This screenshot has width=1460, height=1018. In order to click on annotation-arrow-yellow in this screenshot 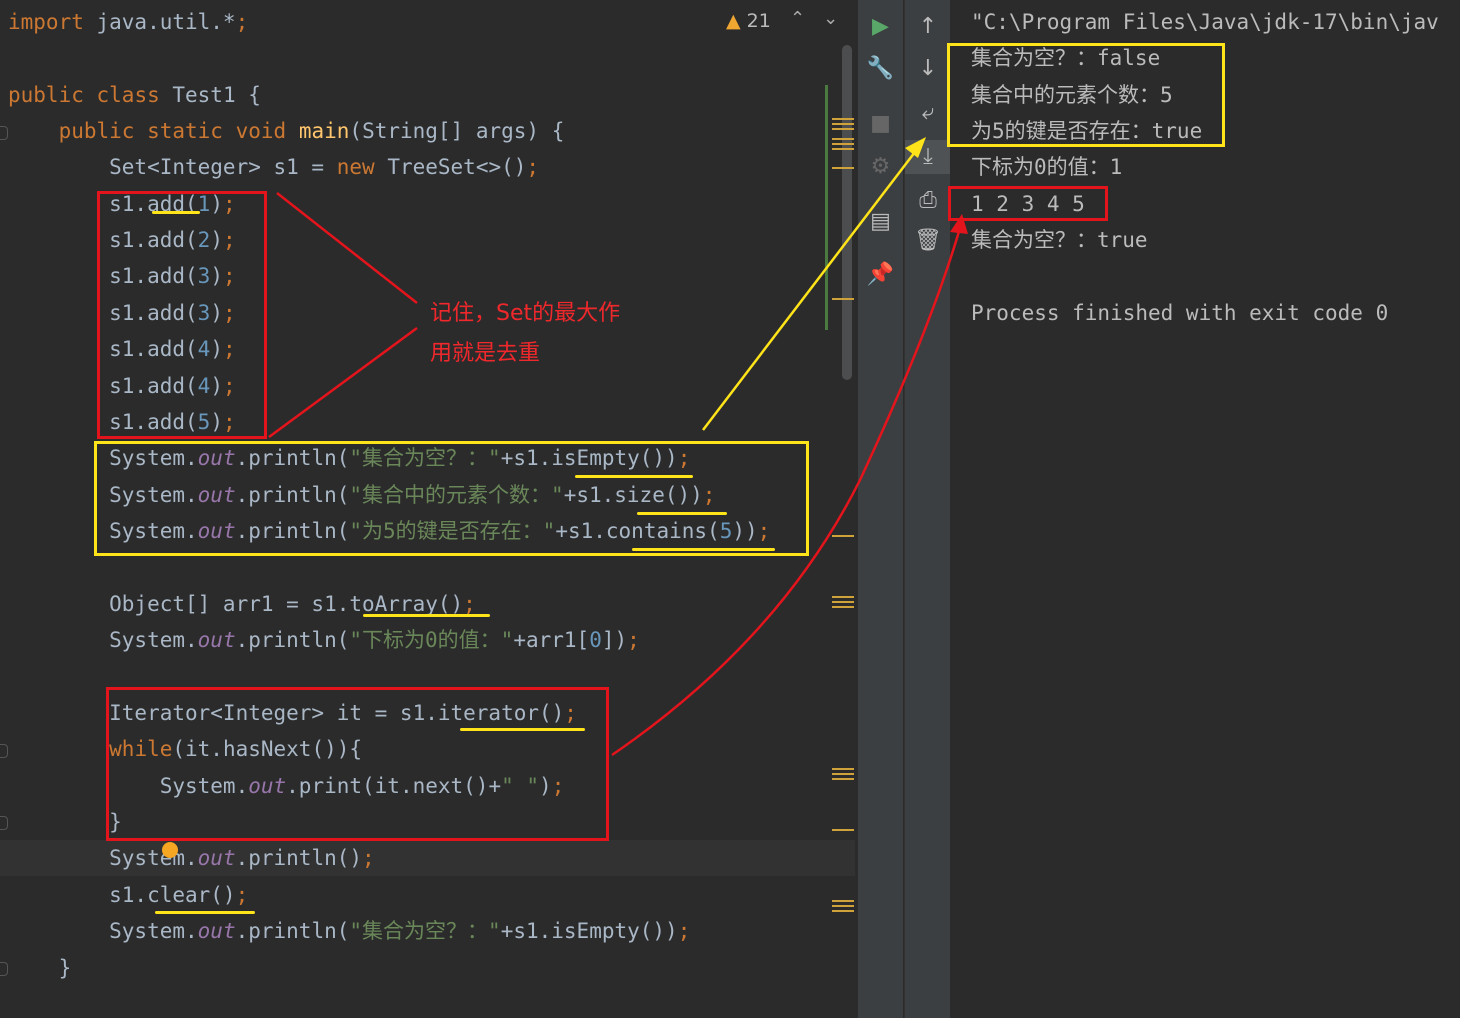, I will do `click(810, 289)`.